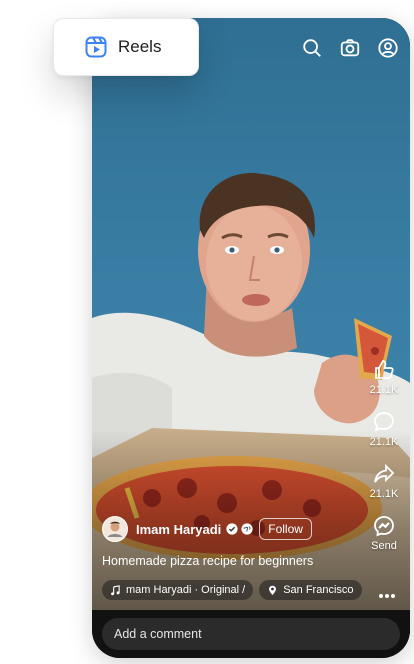 The image size is (414, 664). What do you see at coordinates (388, 48) in the screenshot?
I see `profile-icon` at bounding box center [388, 48].